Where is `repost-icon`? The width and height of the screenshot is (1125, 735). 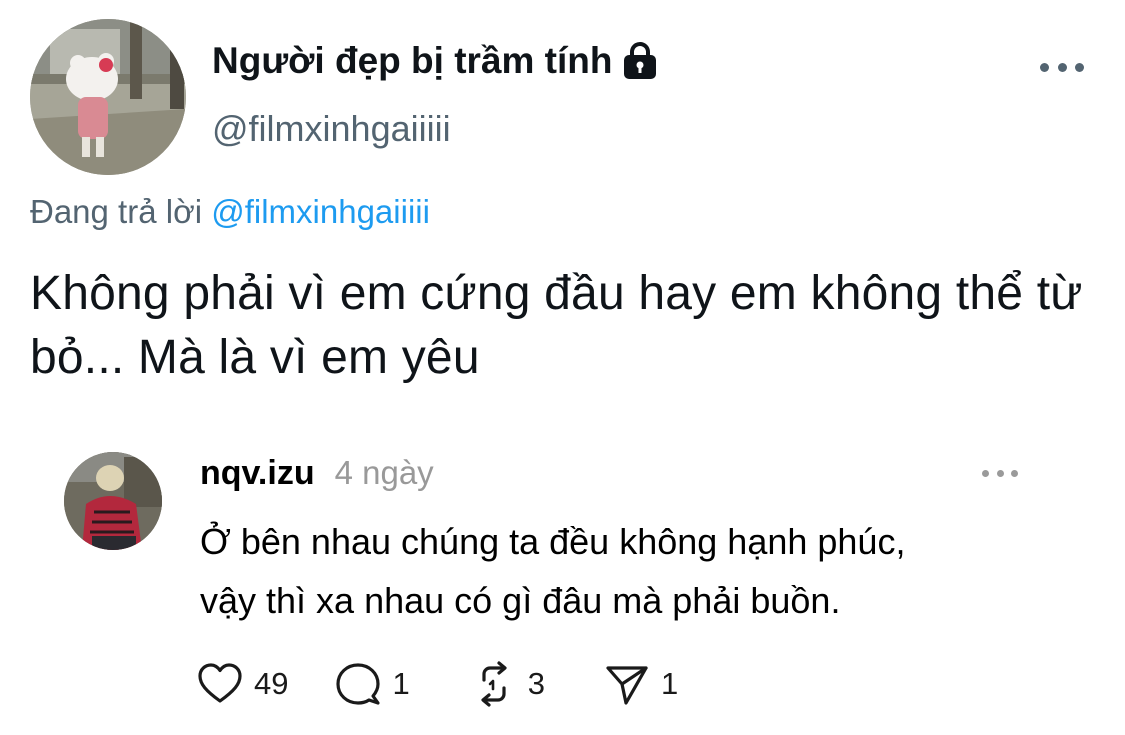
repost-icon is located at coordinates (494, 684).